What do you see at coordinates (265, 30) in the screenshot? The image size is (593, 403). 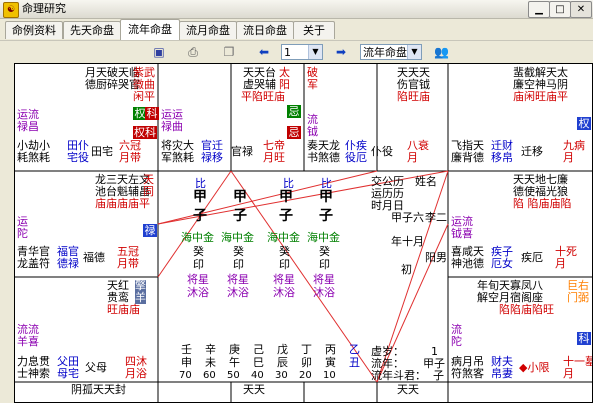 I see `tab-day-chart: 流日命盘` at bounding box center [265, 30].